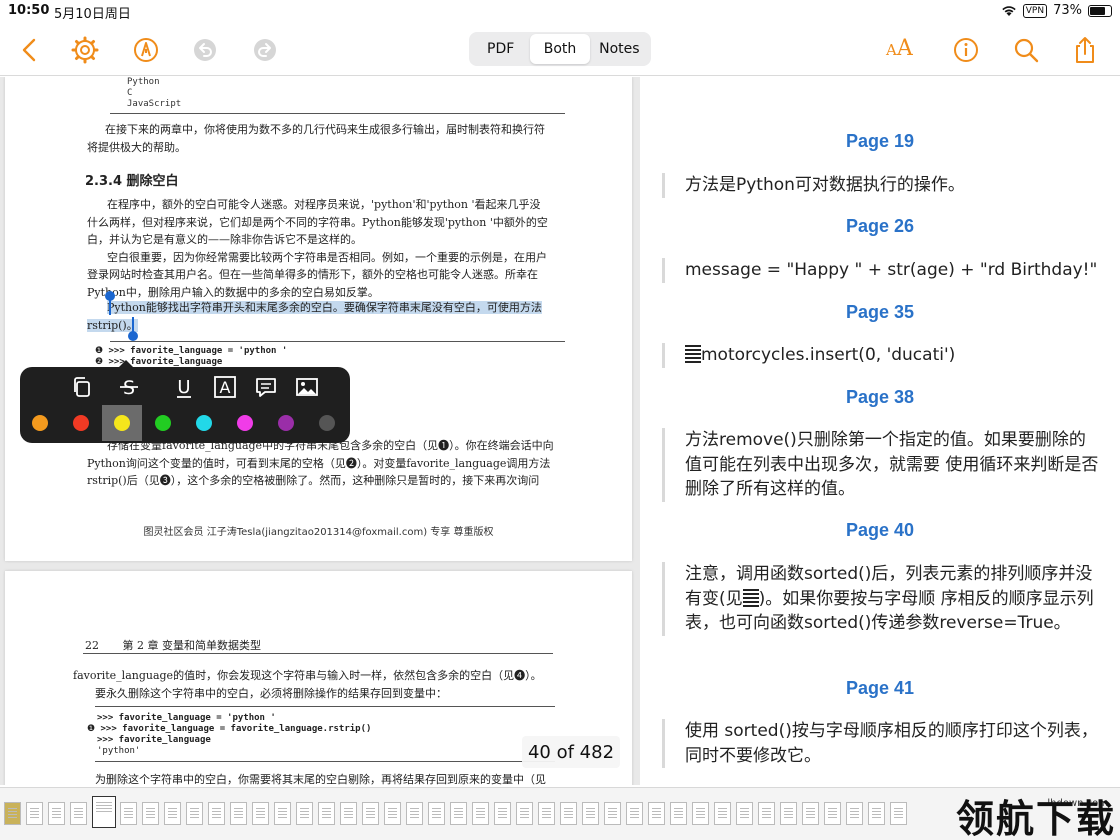 This screenshot has height=840, width=1120. Describe the element at coordinates (265, 50) in the screenshot. I see `redo-button` at that location.